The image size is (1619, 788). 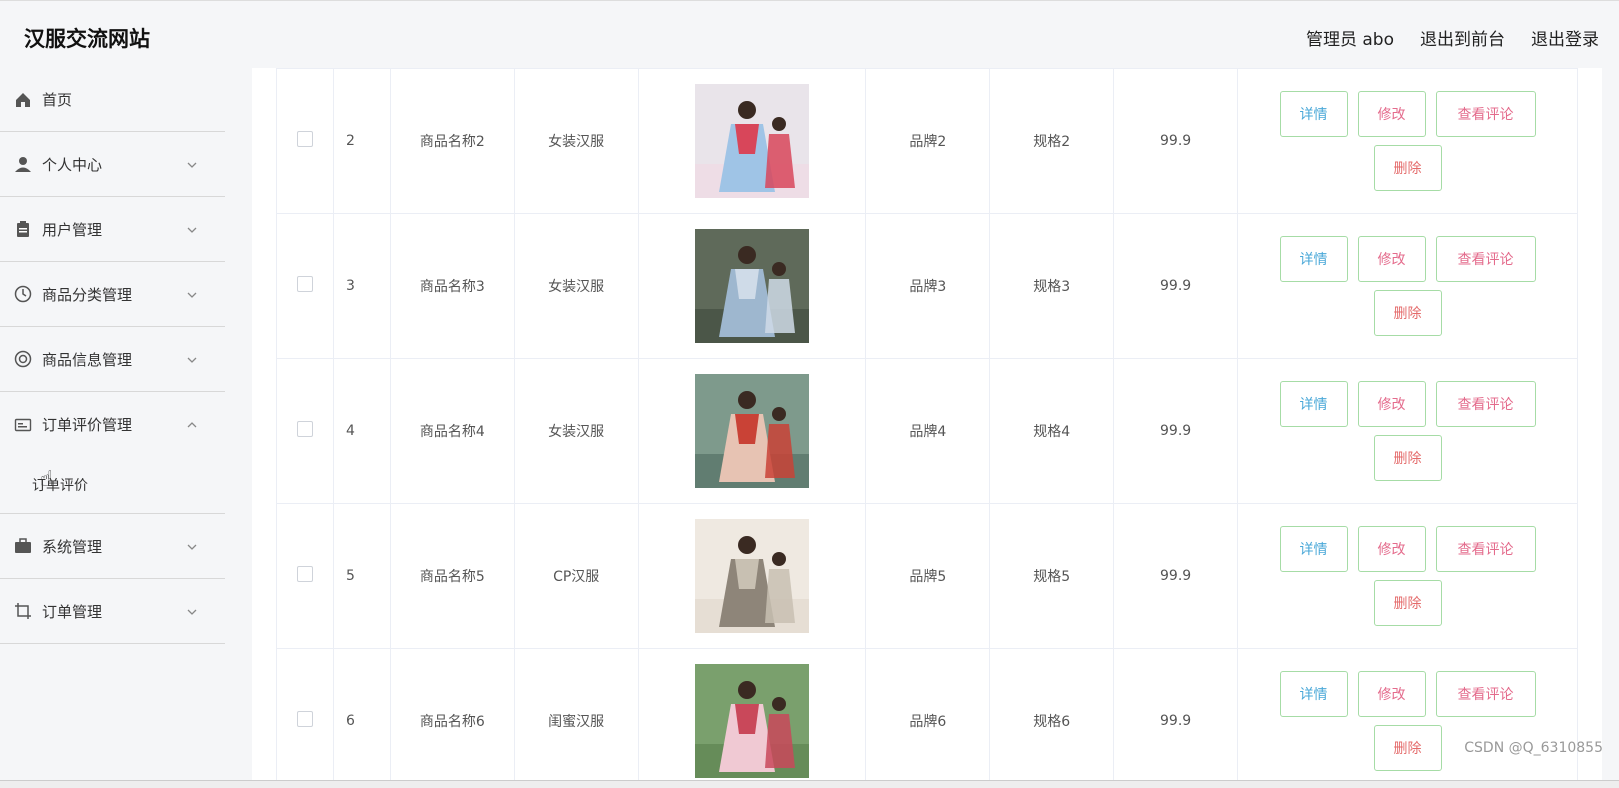 I want to click on sidebar-item-personal: 个人中心, so click(x=112, y=164).